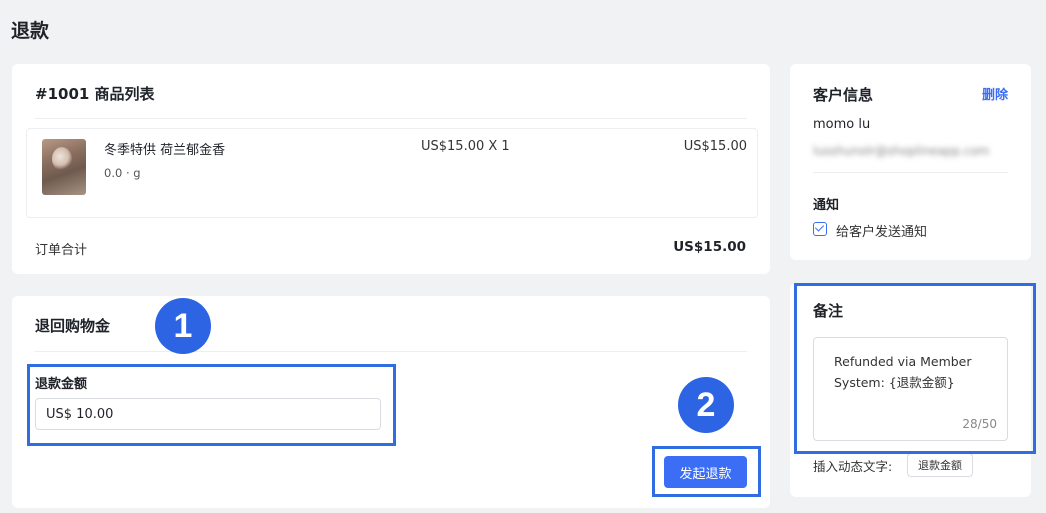  Describe the element at coordinates (853, 466) in the screenshot. I see `insert-dynamic-text-label: 插入动态文字:` at that location.